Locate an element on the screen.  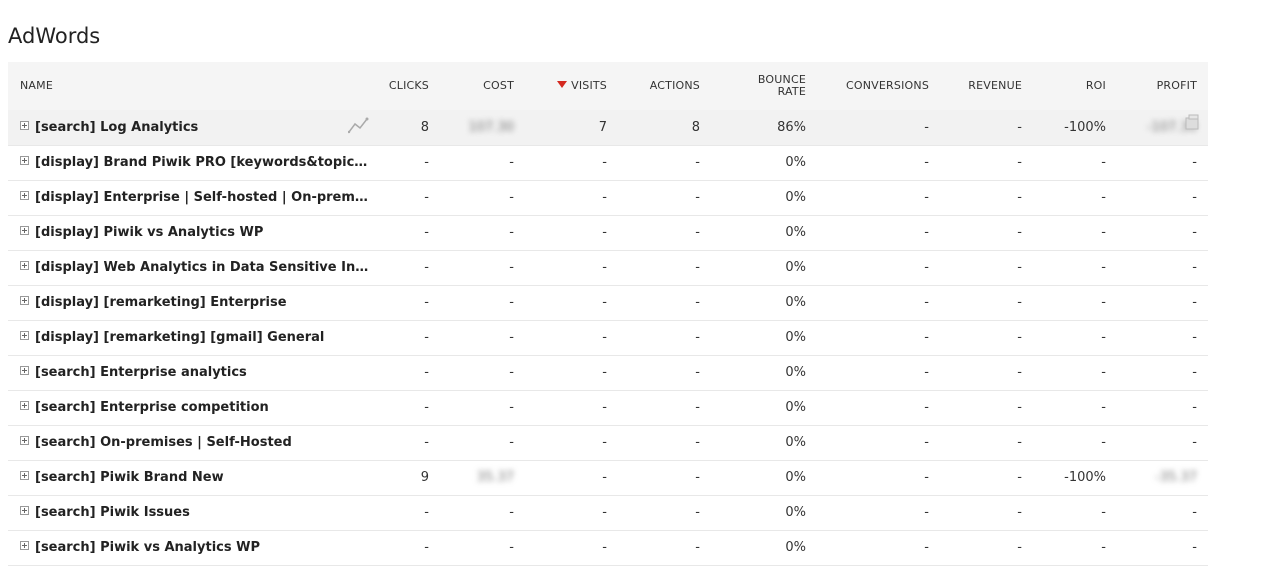
column-header-conversions: CONVERSIONS is located at coordinates (877, 86).